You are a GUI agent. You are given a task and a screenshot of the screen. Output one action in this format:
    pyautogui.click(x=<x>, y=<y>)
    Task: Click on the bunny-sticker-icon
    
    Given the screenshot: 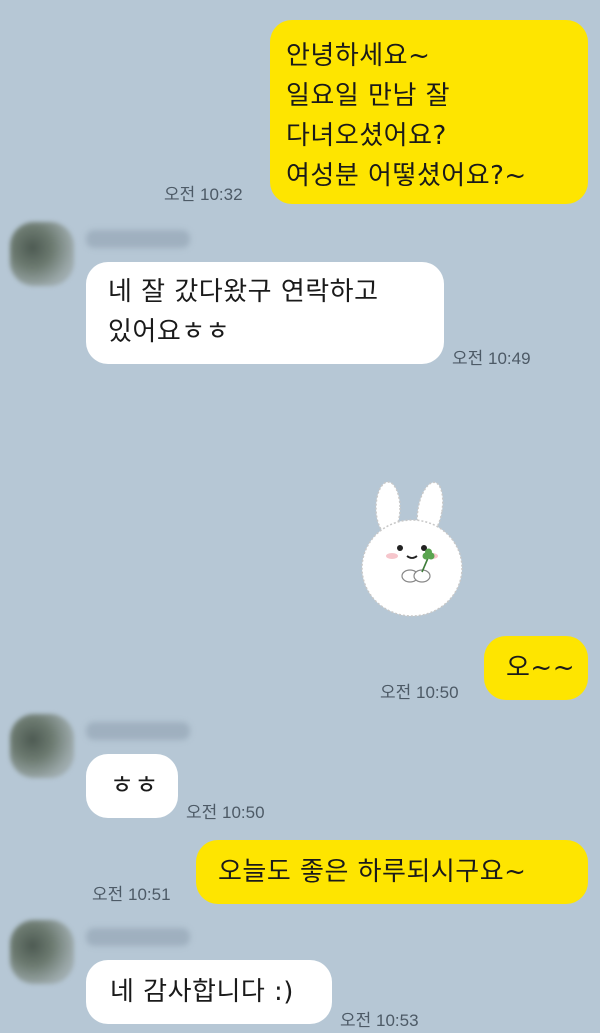 What is the action you would take?
    pyautogui.click(x=412, y=549)
    